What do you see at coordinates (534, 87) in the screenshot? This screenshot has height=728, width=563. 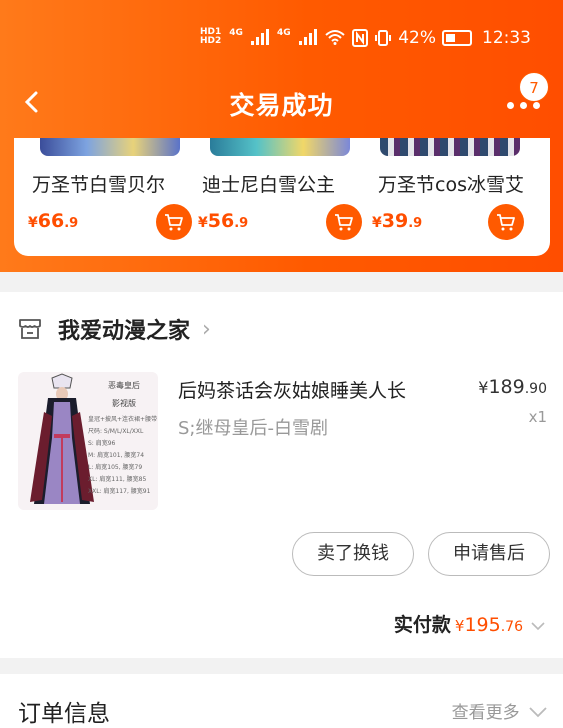 I see `message-badge: 7` at bounding box center [534, 87].